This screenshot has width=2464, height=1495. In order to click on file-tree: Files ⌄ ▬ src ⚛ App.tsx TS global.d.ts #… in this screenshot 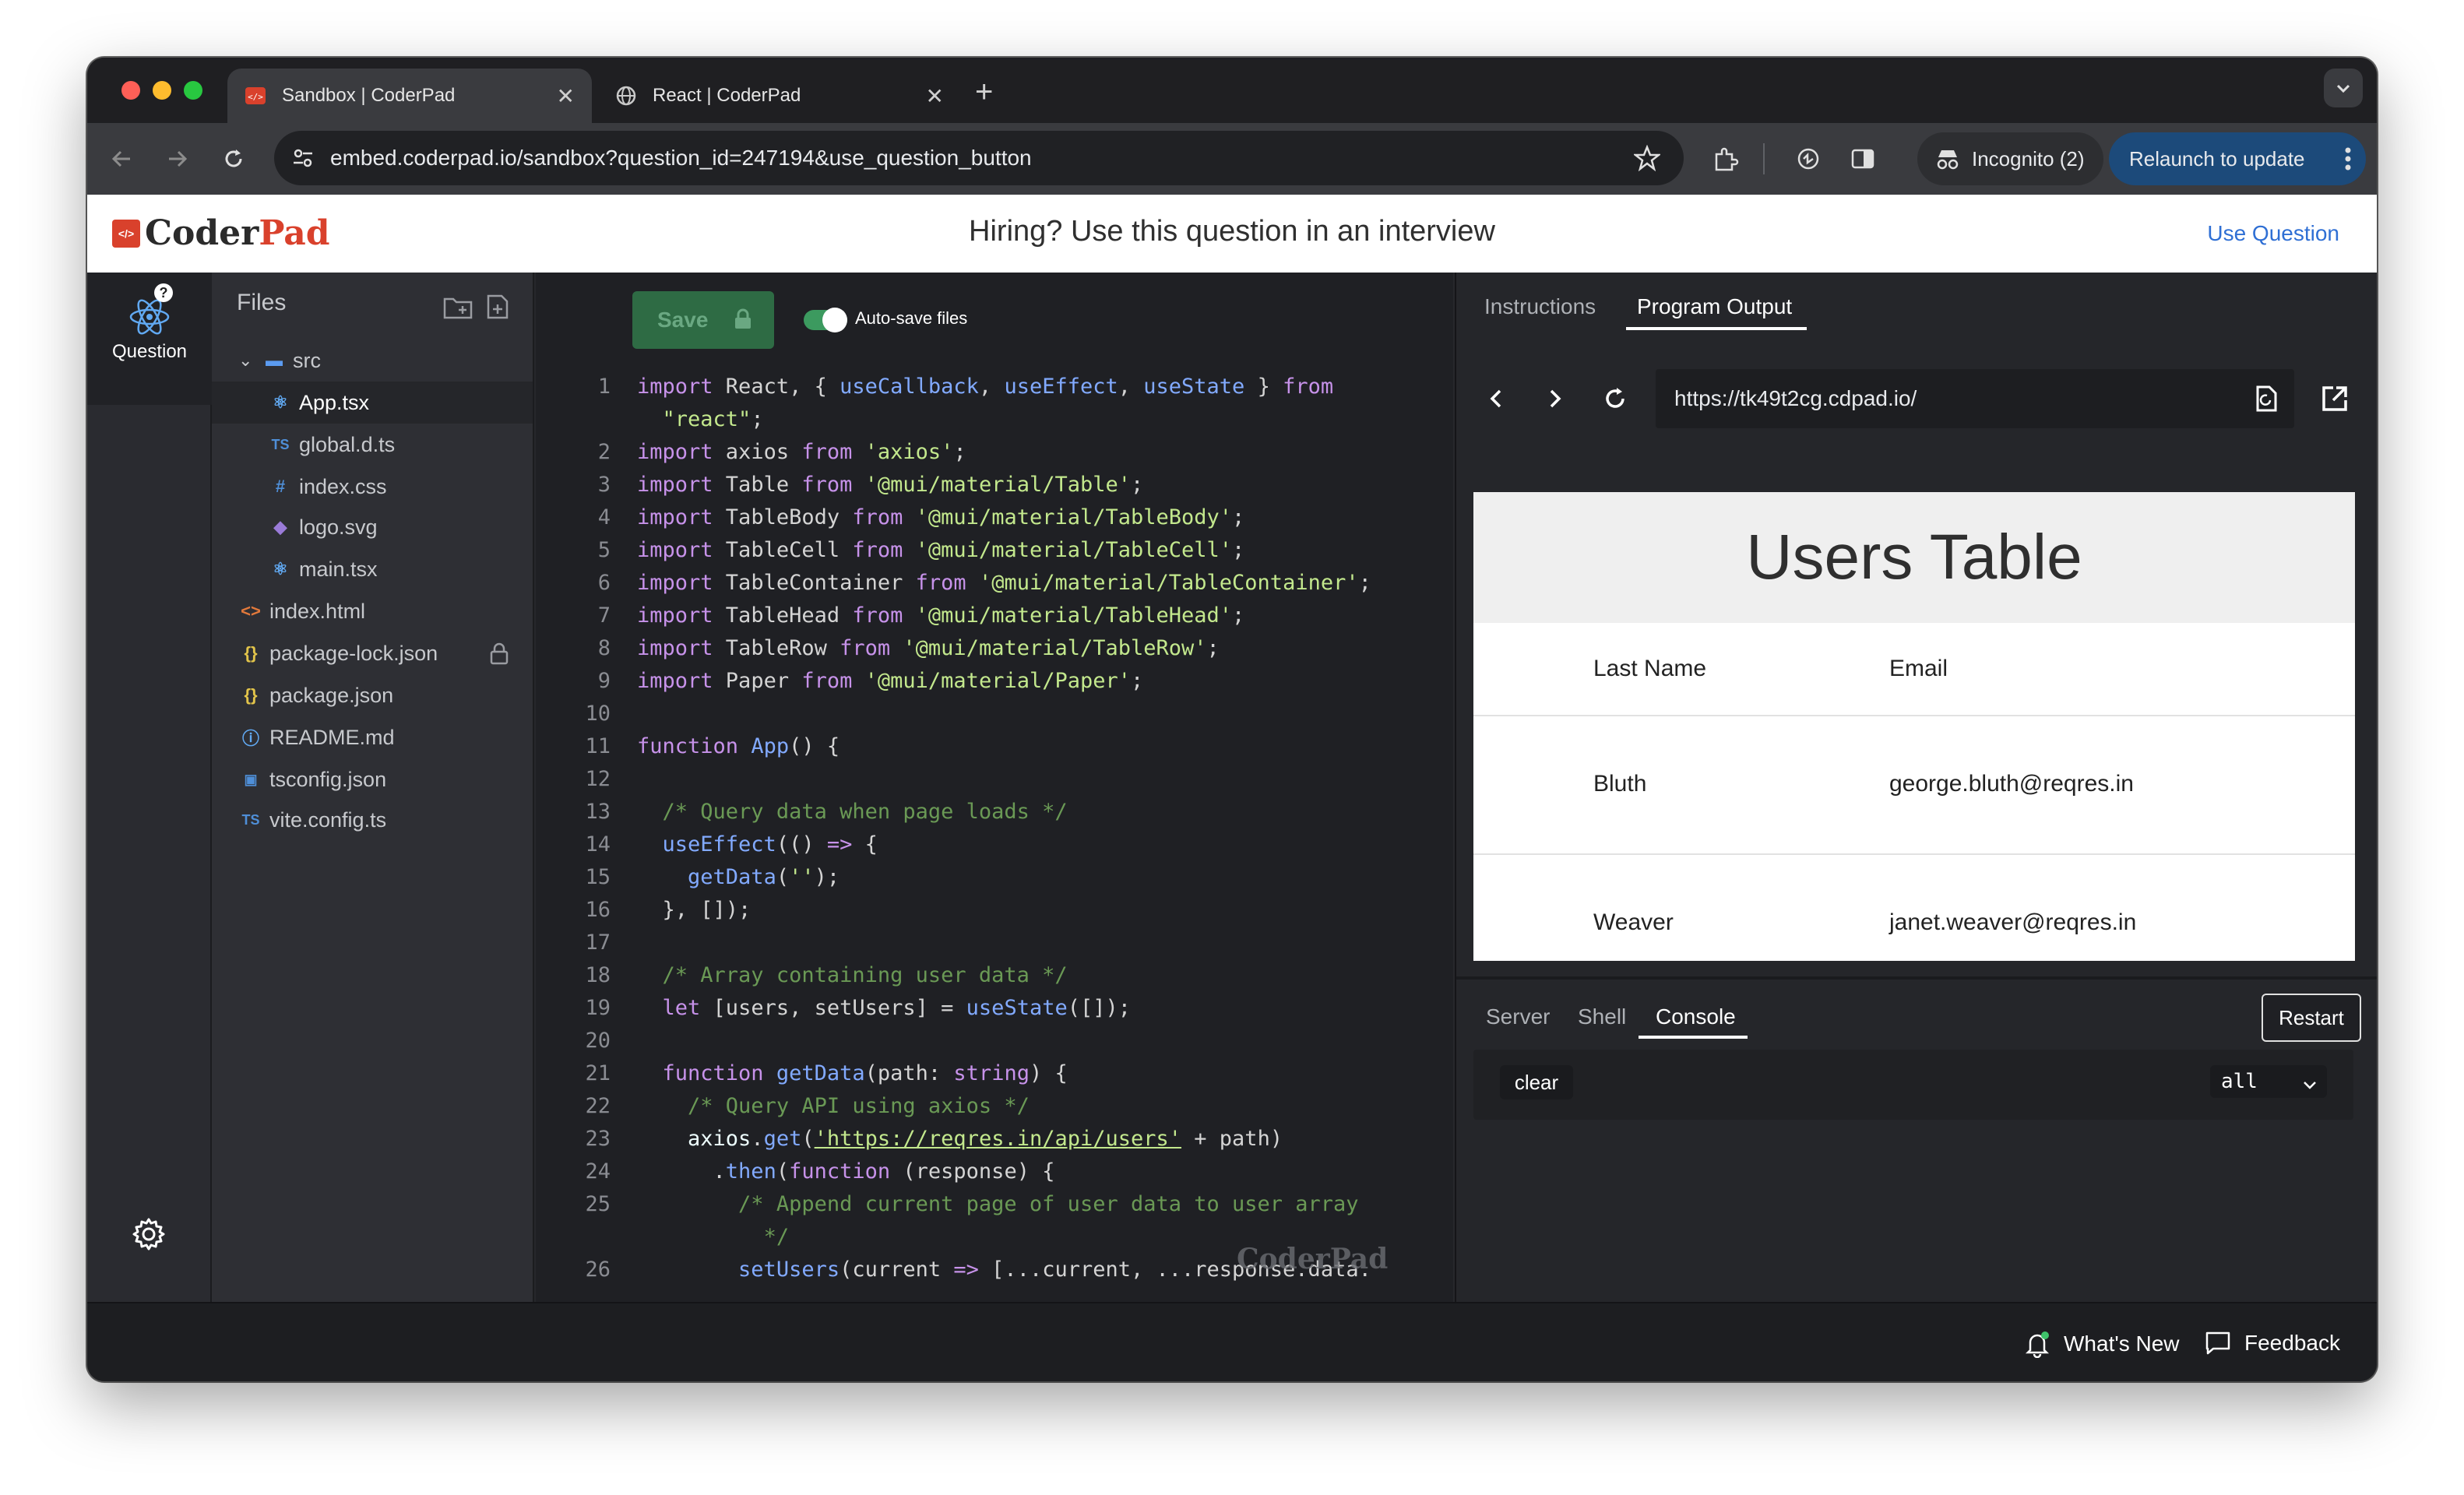, I will do `click(373, 788)`.